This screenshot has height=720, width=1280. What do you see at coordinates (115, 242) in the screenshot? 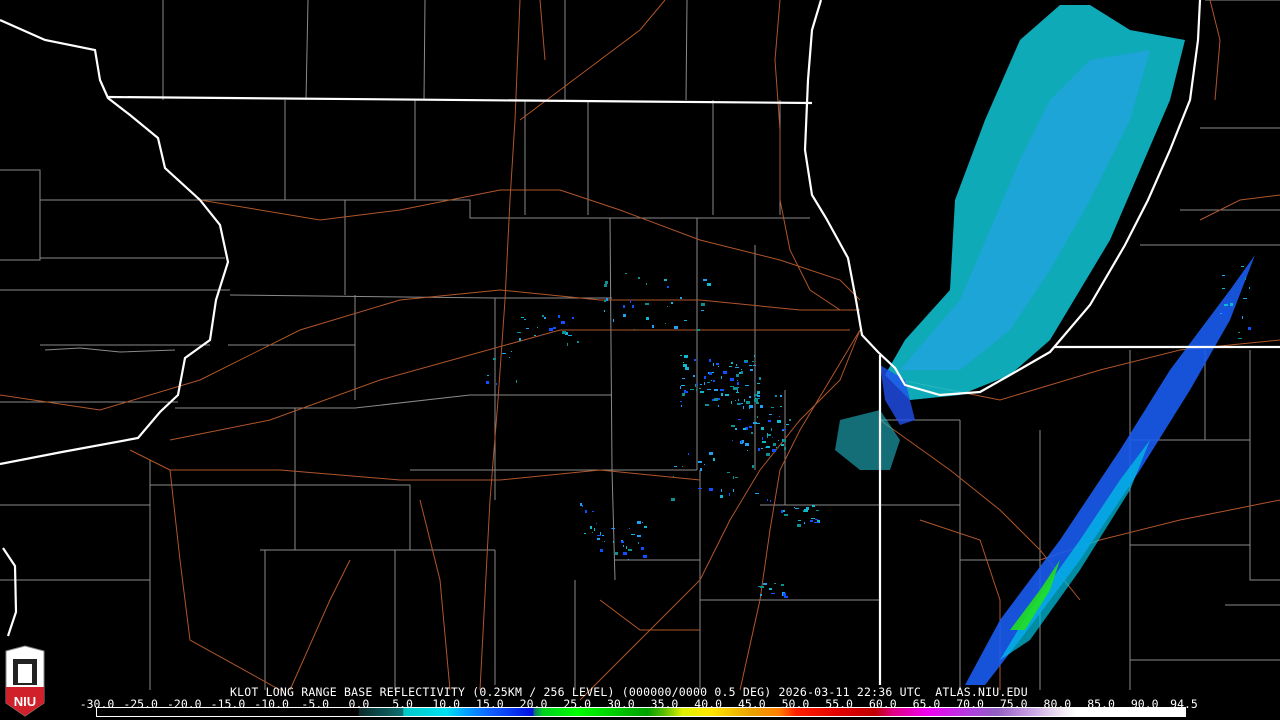
I see `mississippi-river-border` at bounding box center [115, 242].